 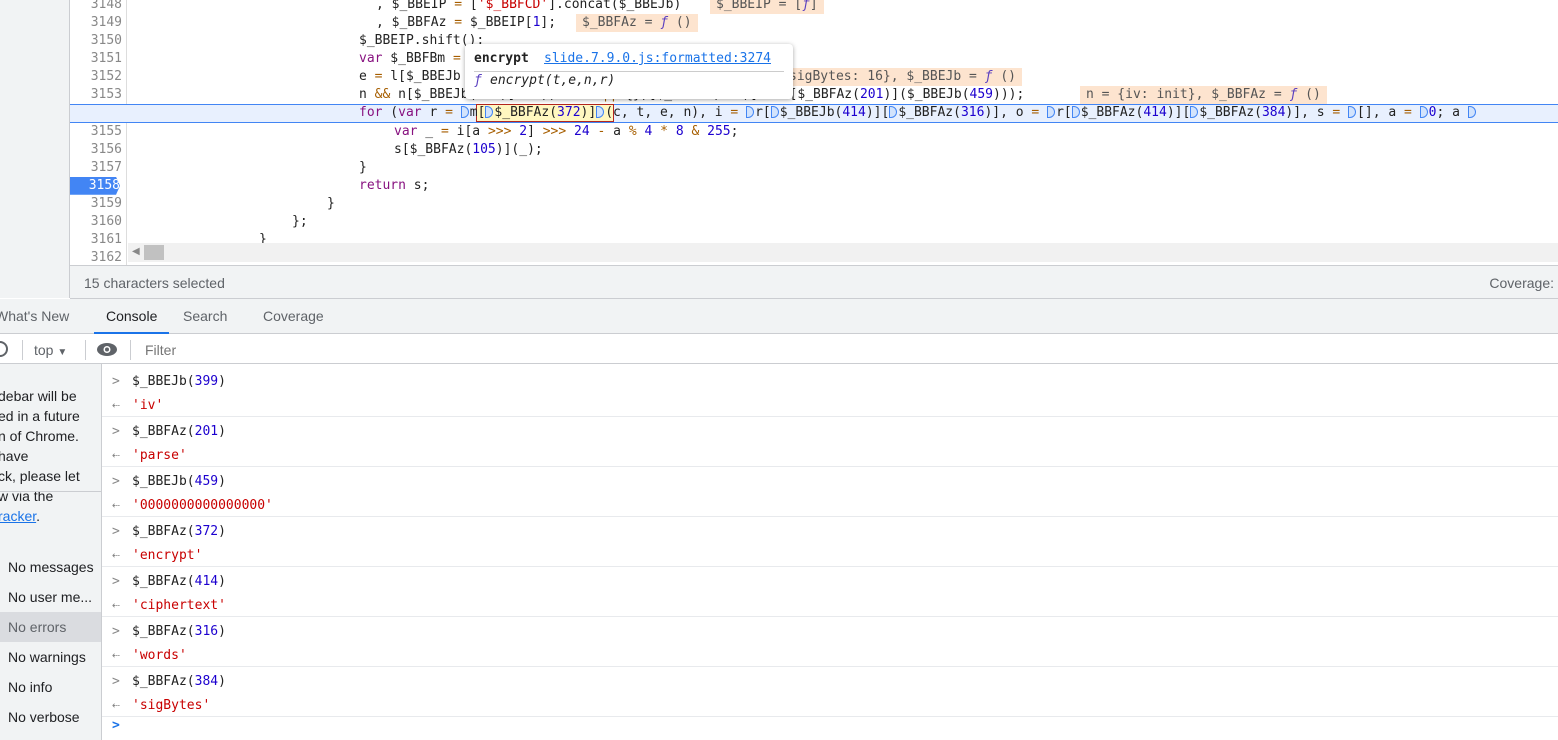 What do you see at coordinates (96, 168) in the screenshot?
I see `line-number: 3157` at bounding box center [96, 168].